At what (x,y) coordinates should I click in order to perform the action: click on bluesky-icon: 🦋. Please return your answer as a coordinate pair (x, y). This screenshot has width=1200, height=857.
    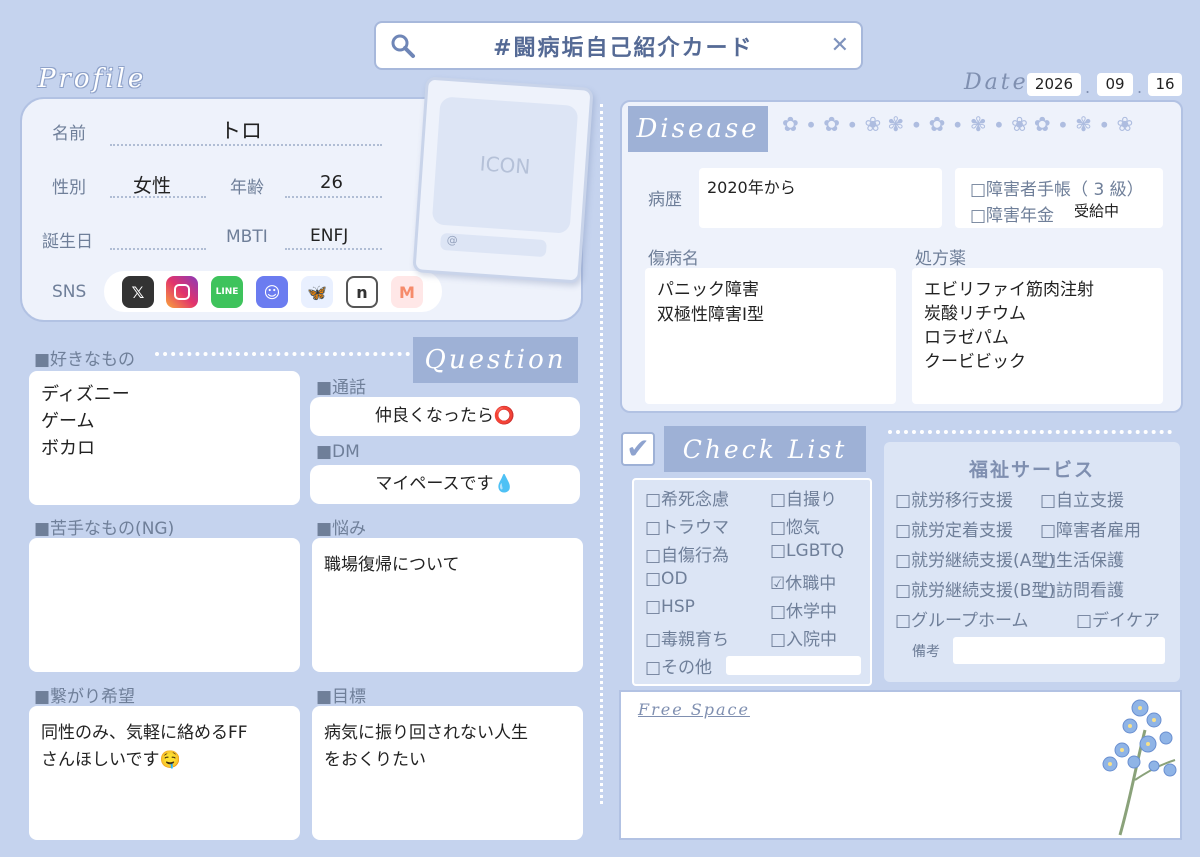
    Looking at the image, I should click on (317, 292).